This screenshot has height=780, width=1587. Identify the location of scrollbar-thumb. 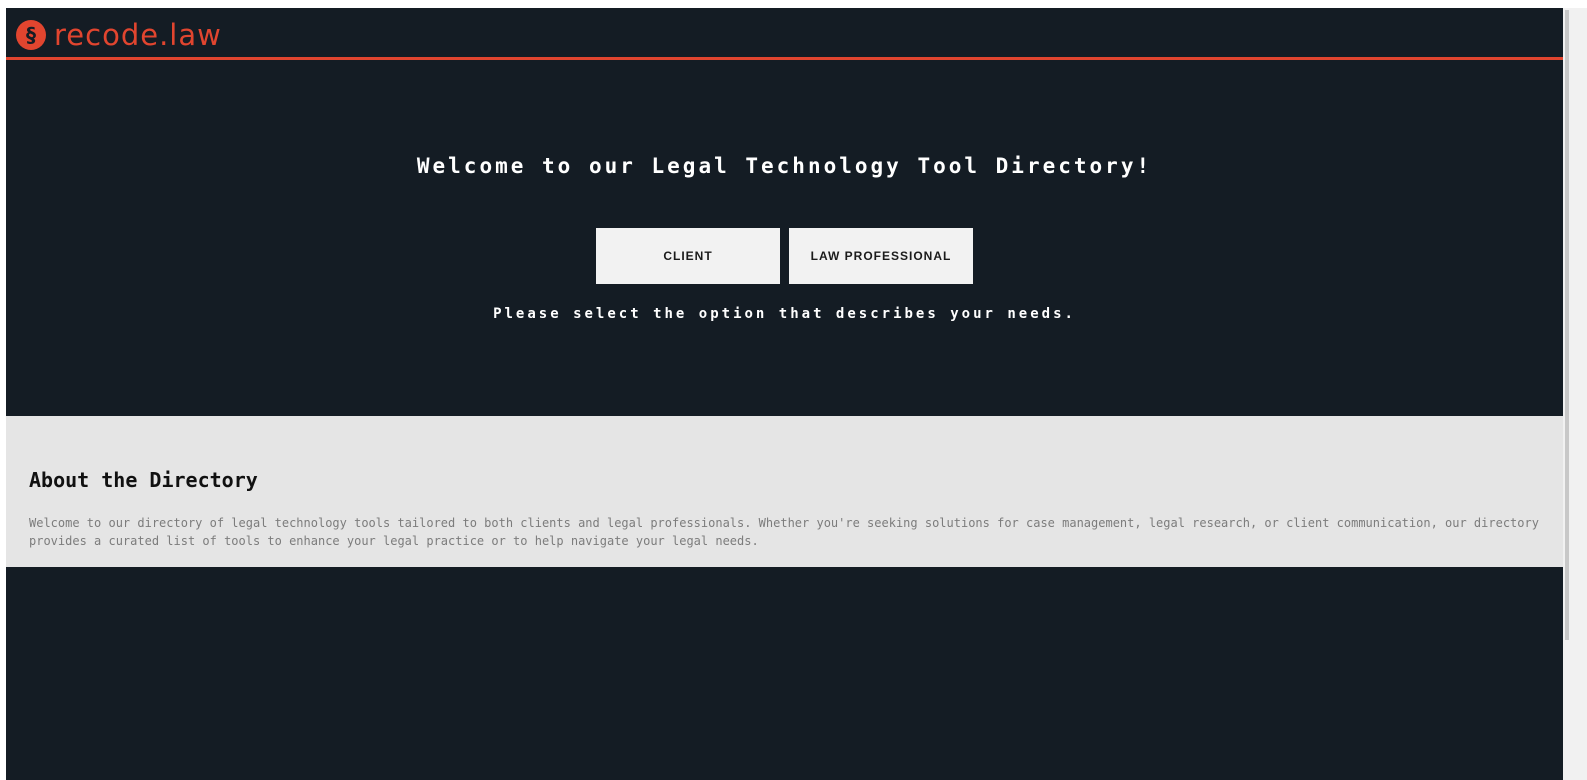
(1567, 325).